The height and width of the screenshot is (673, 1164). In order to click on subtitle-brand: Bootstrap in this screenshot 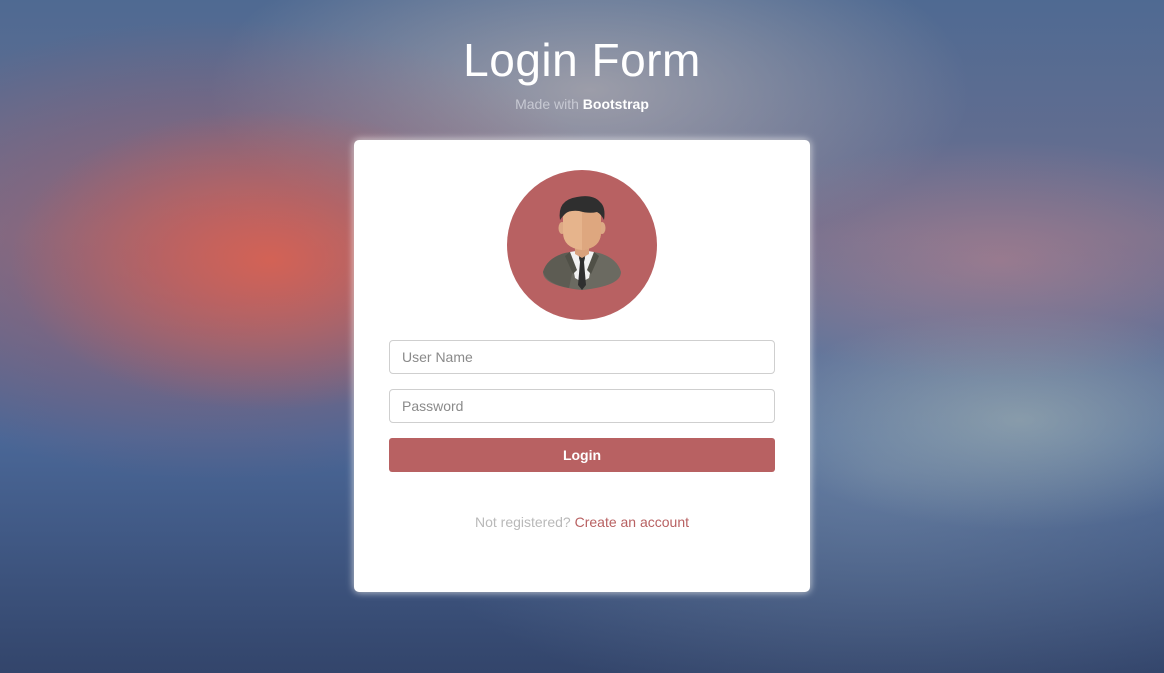, I will do `click(615, 104)`.